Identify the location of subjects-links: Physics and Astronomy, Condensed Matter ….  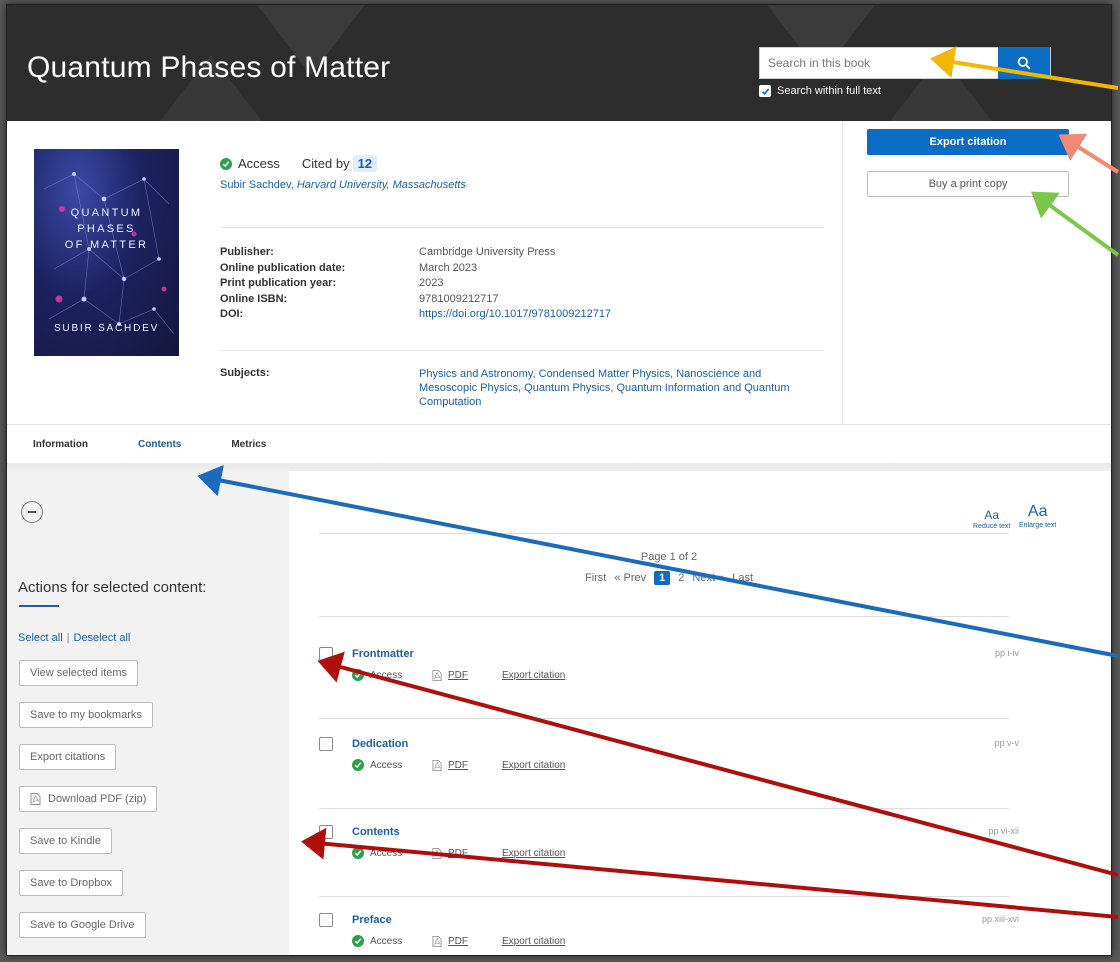
(609, 388).